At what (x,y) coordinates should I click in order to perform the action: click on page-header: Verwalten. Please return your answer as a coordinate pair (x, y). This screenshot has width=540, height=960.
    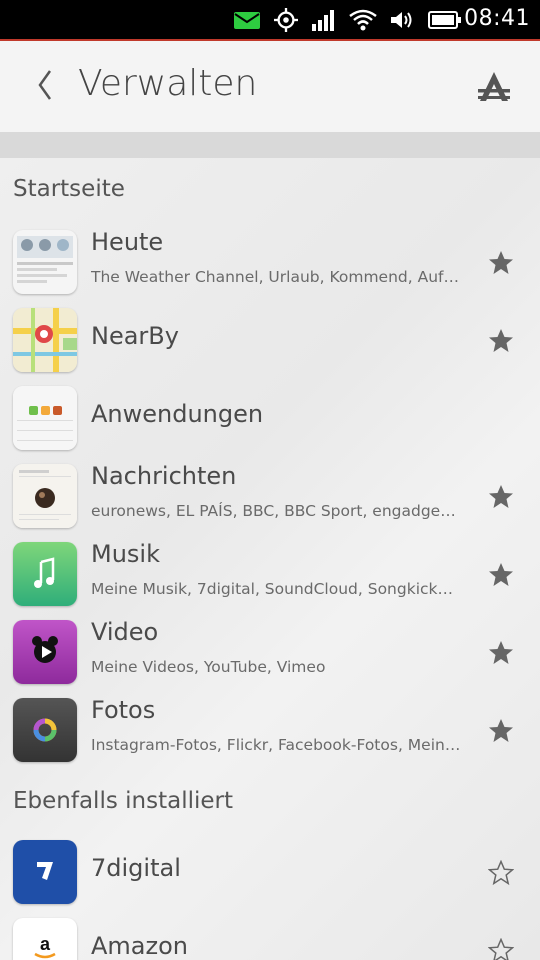
    Looking at the image, I should click on (270, 87).